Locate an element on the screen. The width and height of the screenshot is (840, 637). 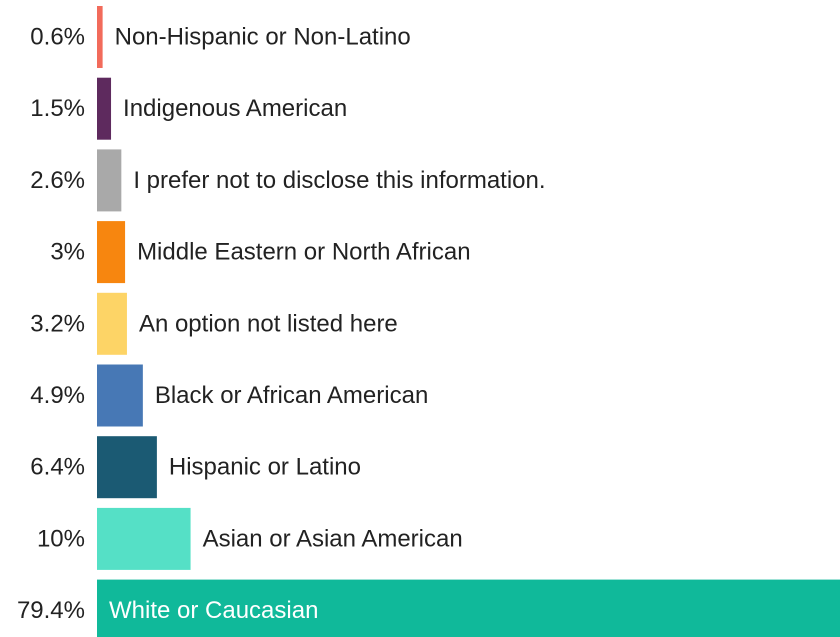
category-label: White or Caucasian is located at coordinates (213, 610).